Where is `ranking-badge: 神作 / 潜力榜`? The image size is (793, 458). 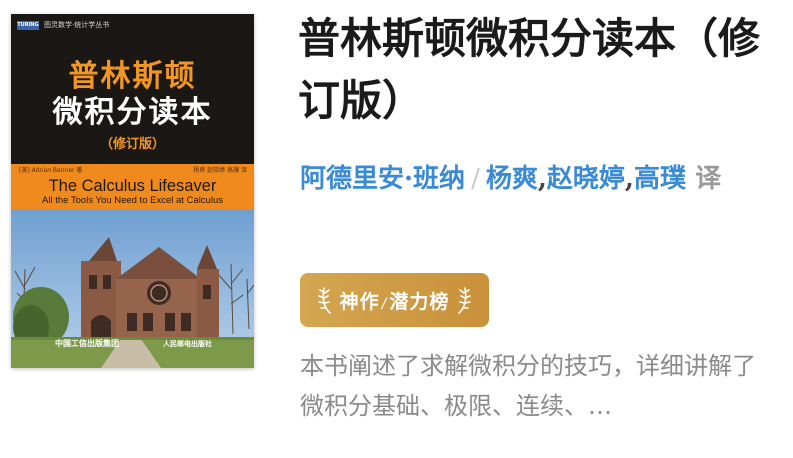
ranking-badge: 神作 / 潜力榜 is located at coordinates (394, 300).